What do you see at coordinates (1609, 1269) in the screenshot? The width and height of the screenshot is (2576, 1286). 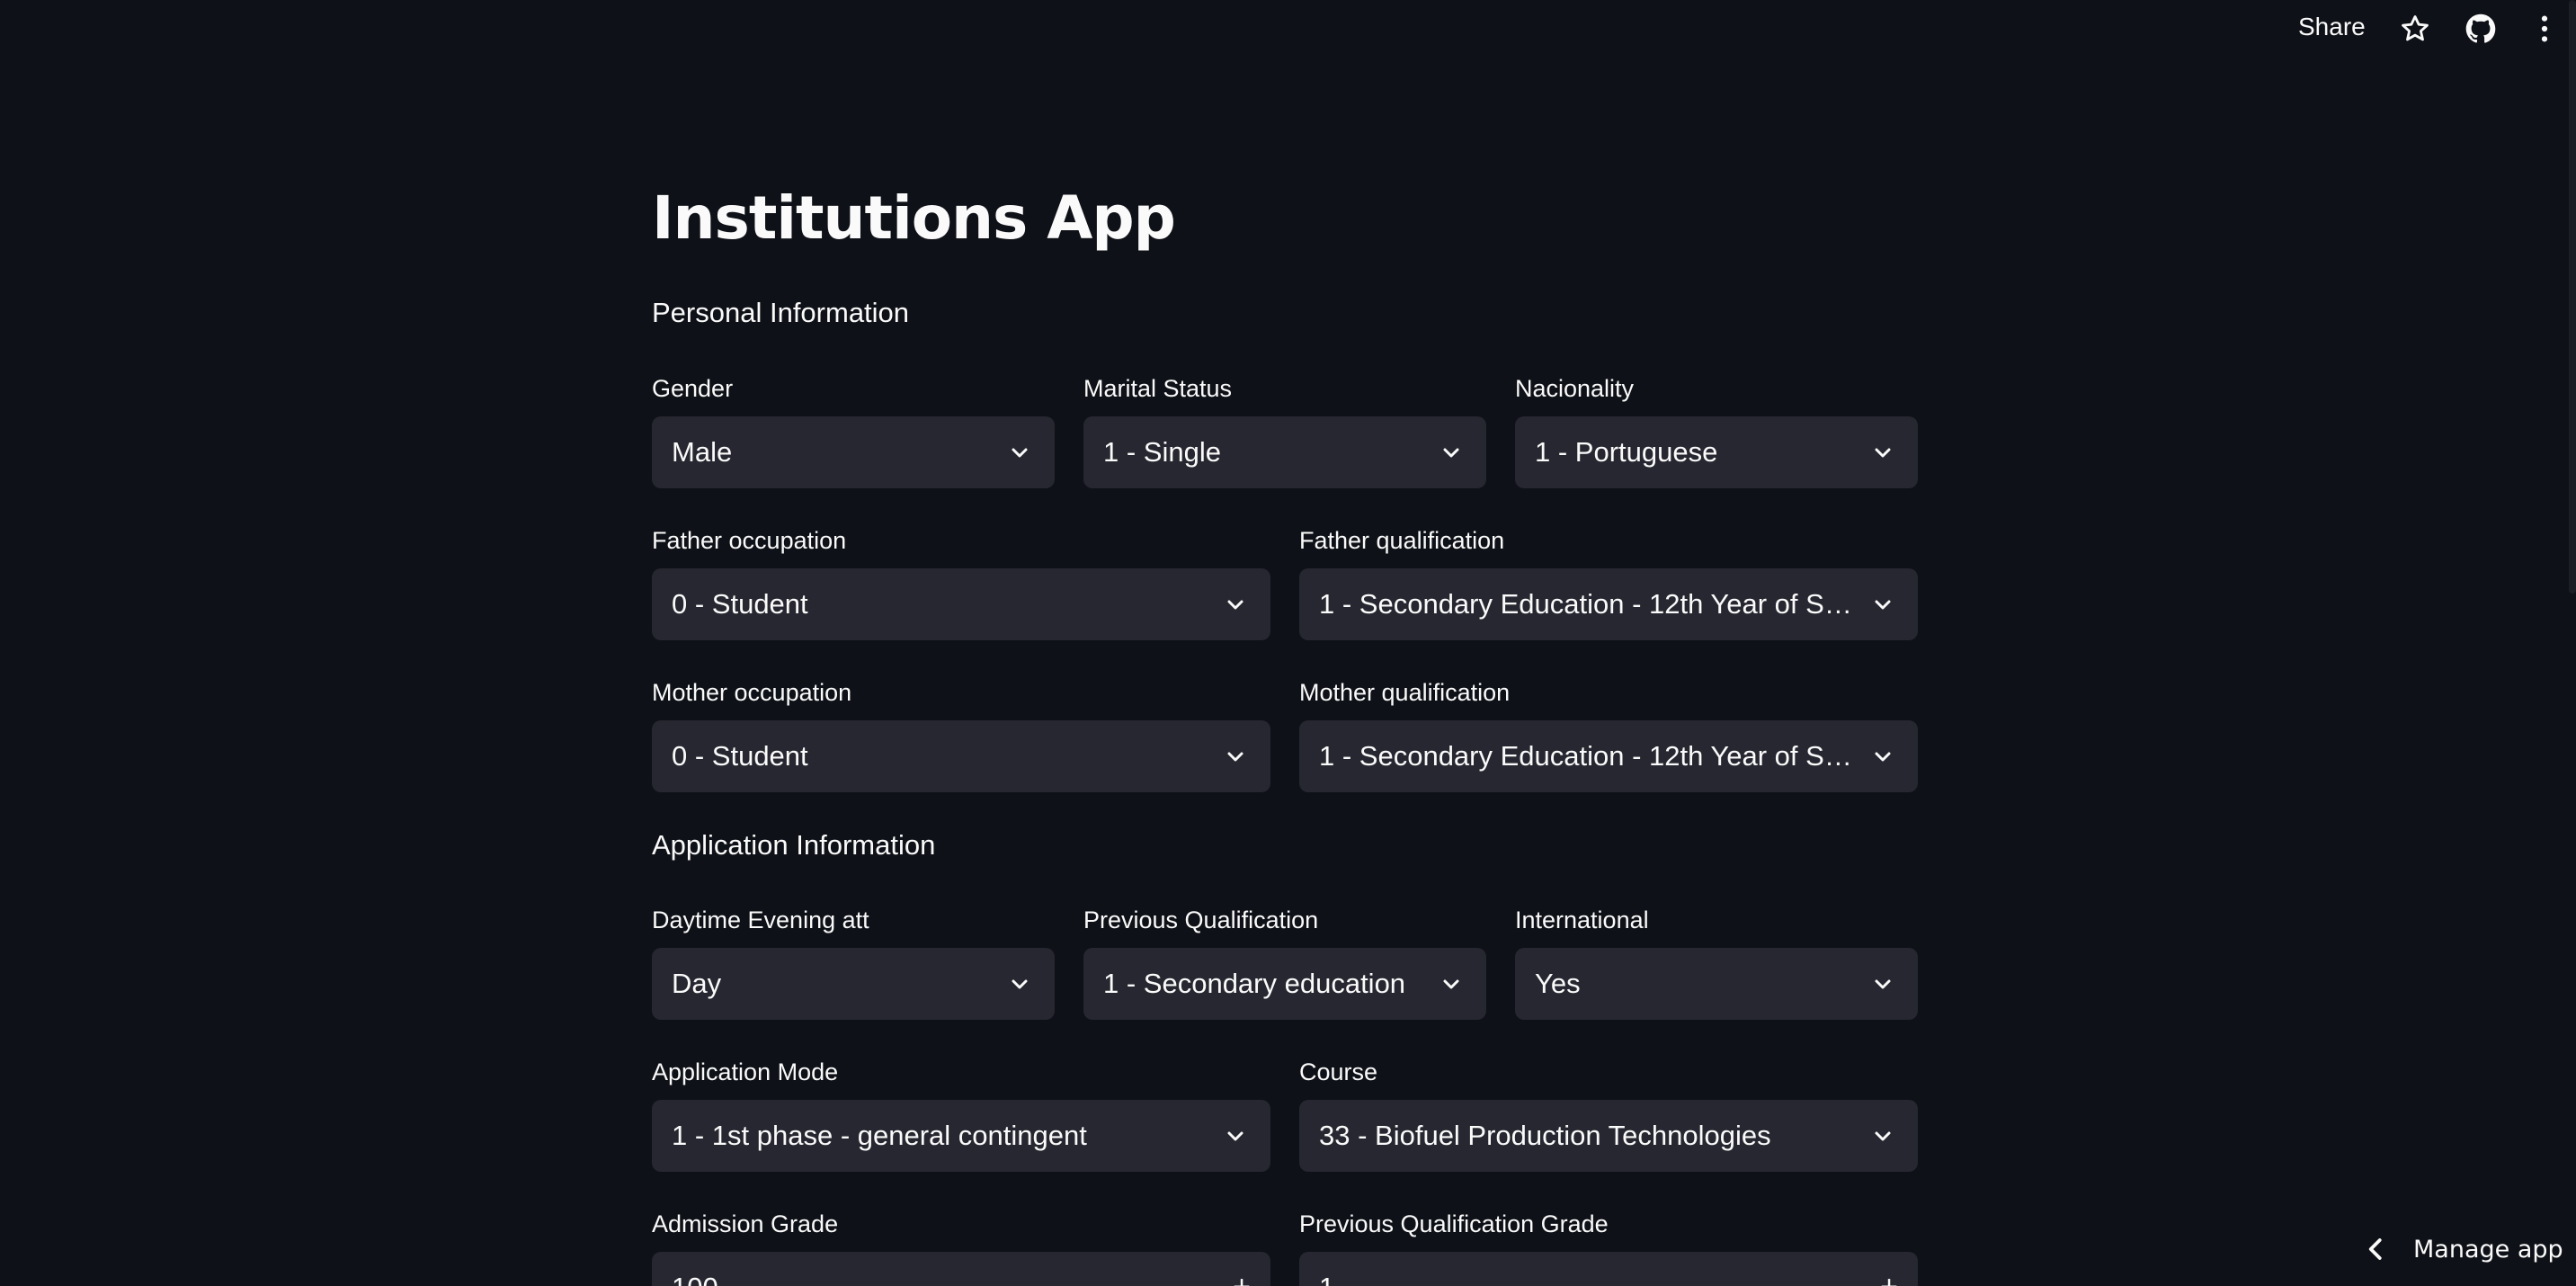 I see `previous-qualification-grade-input: 1 +` at bounding box center [1609, 1269].